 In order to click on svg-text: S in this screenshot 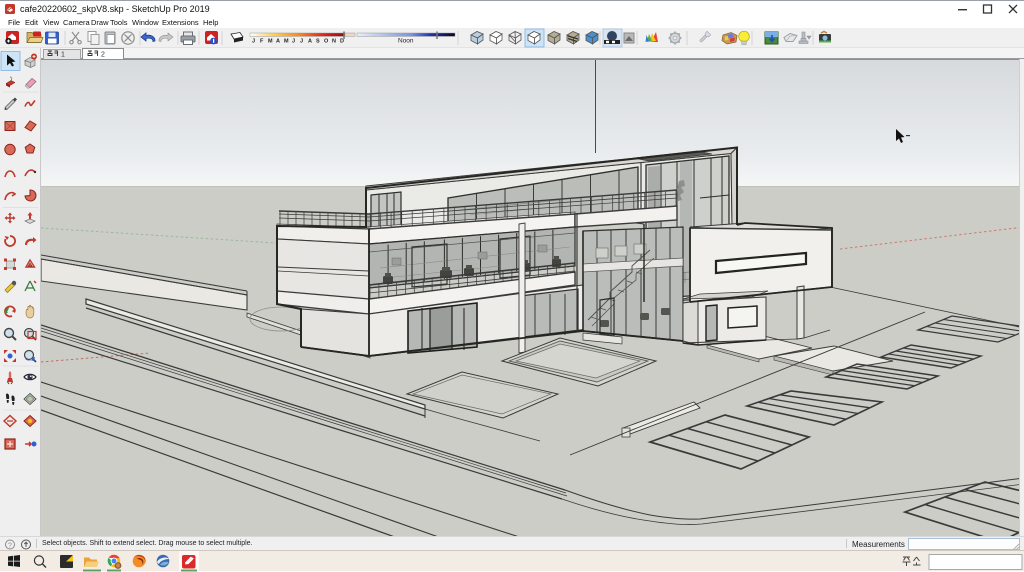, I will do `click(318, 42)`.